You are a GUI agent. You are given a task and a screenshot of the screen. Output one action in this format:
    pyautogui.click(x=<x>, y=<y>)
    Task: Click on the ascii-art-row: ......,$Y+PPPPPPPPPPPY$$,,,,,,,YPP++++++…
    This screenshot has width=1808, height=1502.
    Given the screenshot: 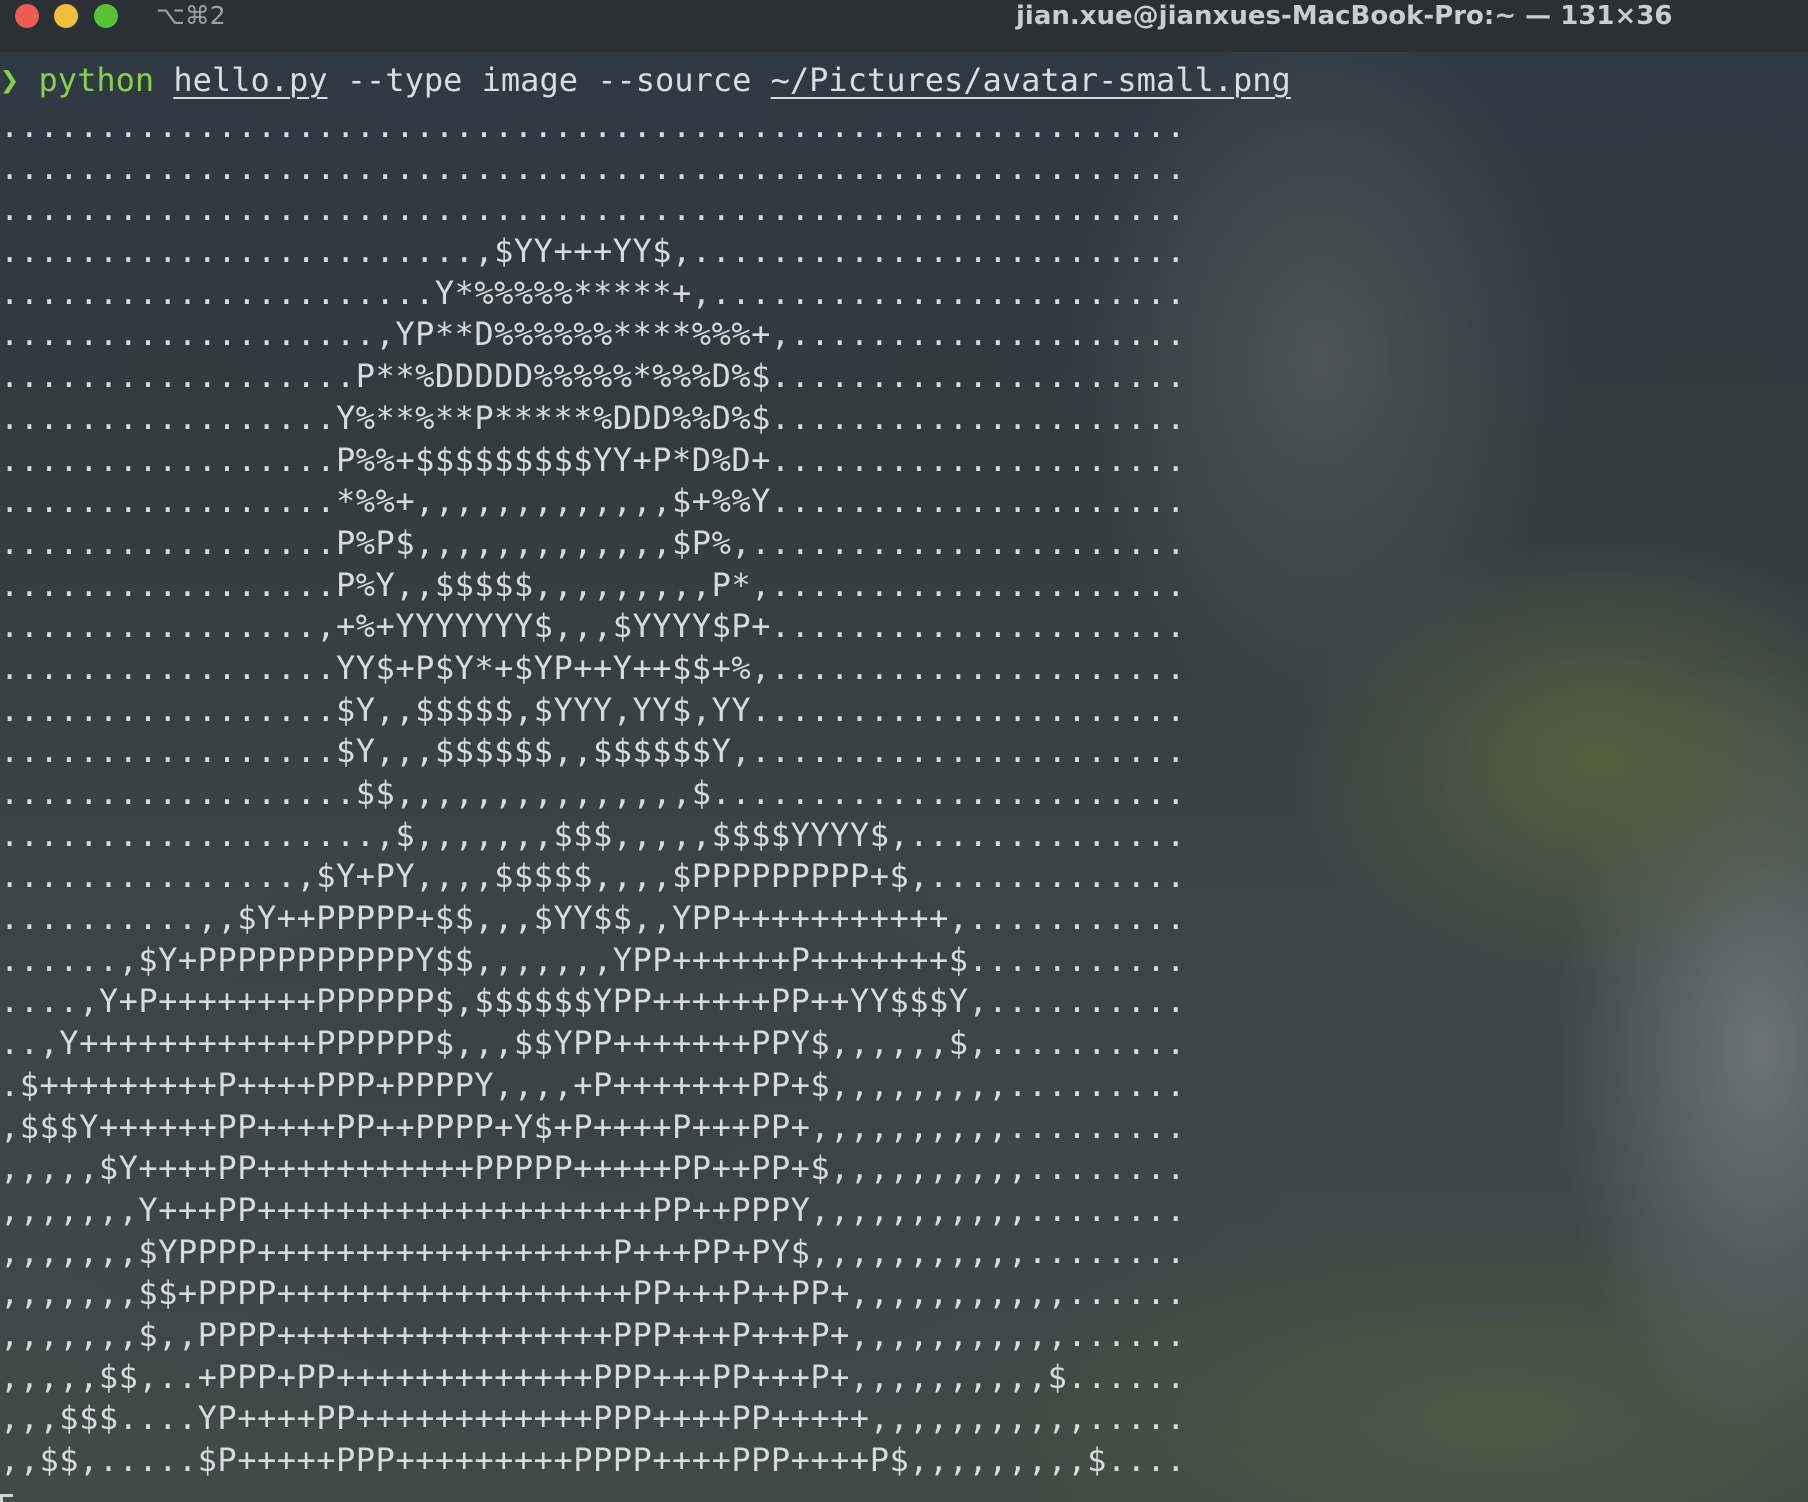 What is the action you would take?
    pyautogui.click(x=593, y=959)
    